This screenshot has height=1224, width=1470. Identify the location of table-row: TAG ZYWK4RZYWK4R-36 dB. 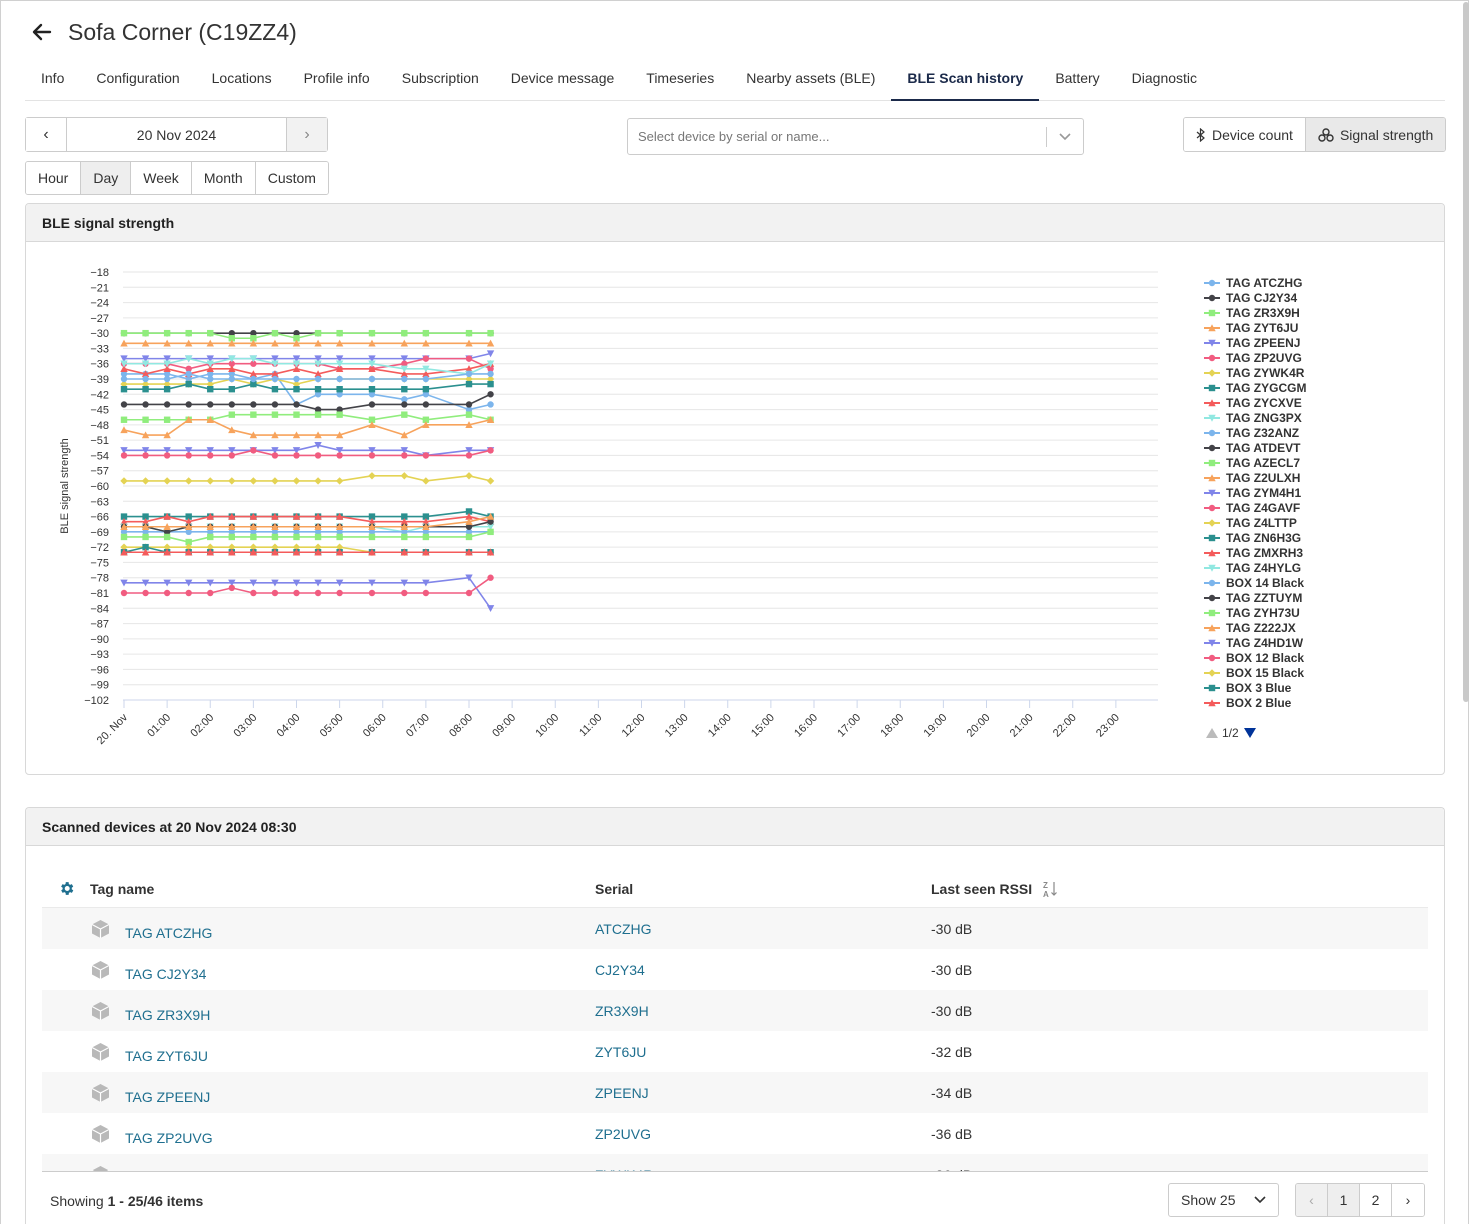
(735, 1163).